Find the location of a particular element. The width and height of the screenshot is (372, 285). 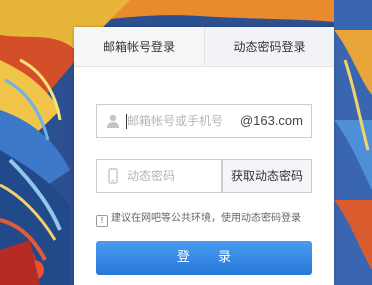

text-cursor is located at coordinates (126, 121).